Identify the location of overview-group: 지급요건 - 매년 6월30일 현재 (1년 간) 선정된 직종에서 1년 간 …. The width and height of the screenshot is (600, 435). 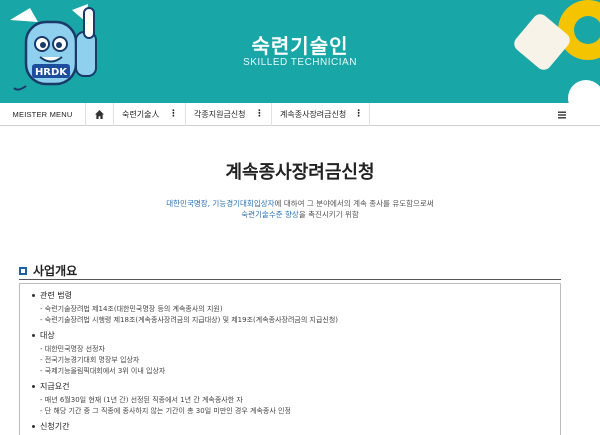
(290, 399).